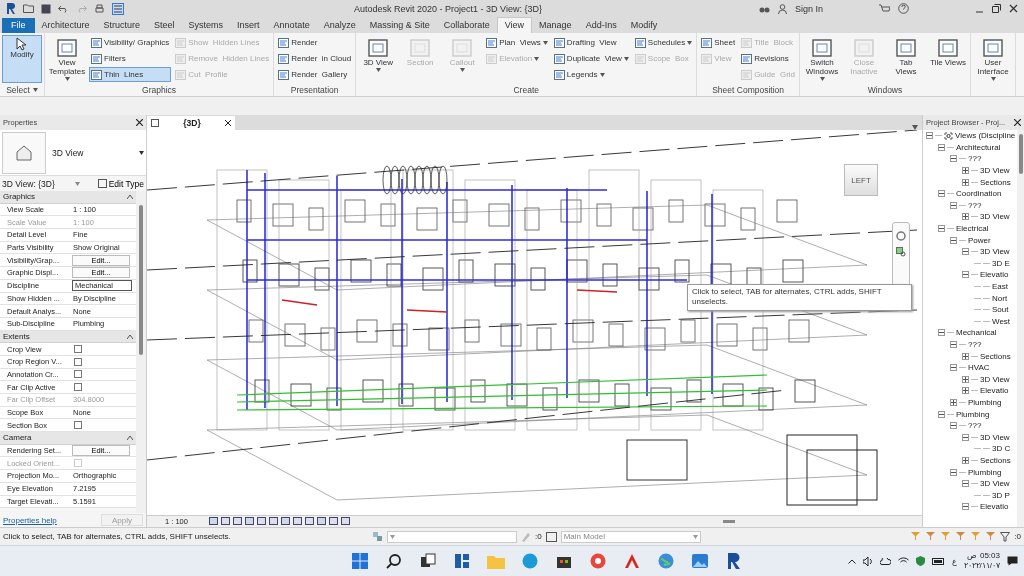  Describe the element at coordinates (206, 25) in the screenshot. I see `ribbon-tab: Systems` at that location.